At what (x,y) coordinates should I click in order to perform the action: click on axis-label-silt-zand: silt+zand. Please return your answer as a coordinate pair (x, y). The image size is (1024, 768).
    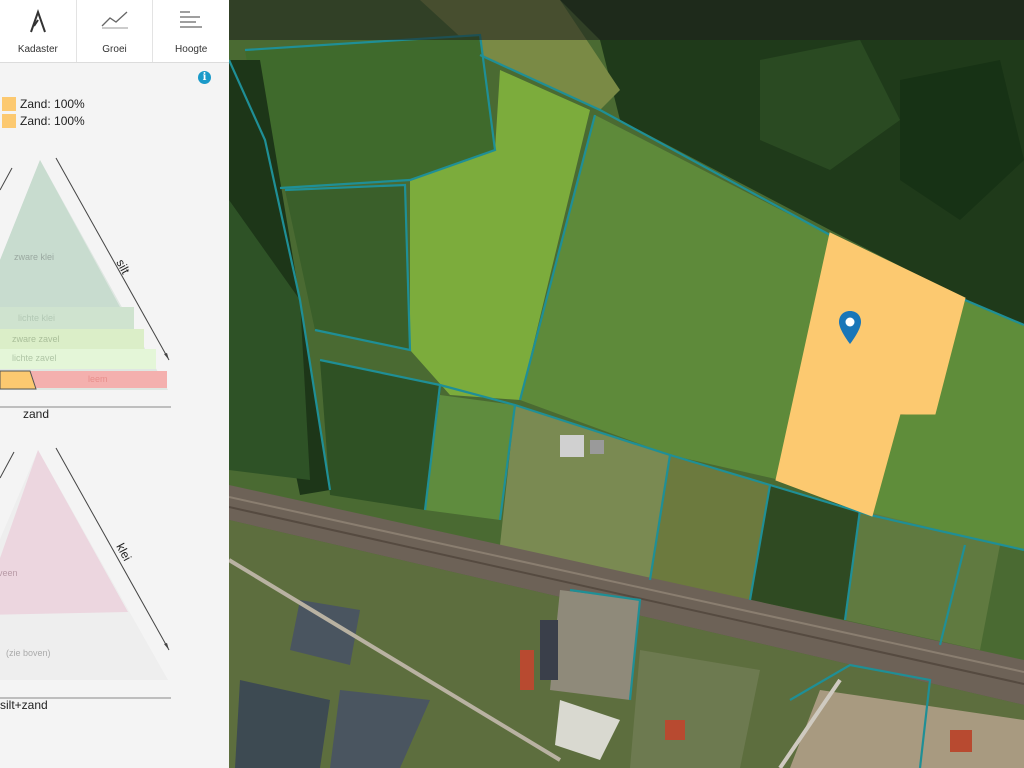
    Looking at the image, I should click on (24, 705).